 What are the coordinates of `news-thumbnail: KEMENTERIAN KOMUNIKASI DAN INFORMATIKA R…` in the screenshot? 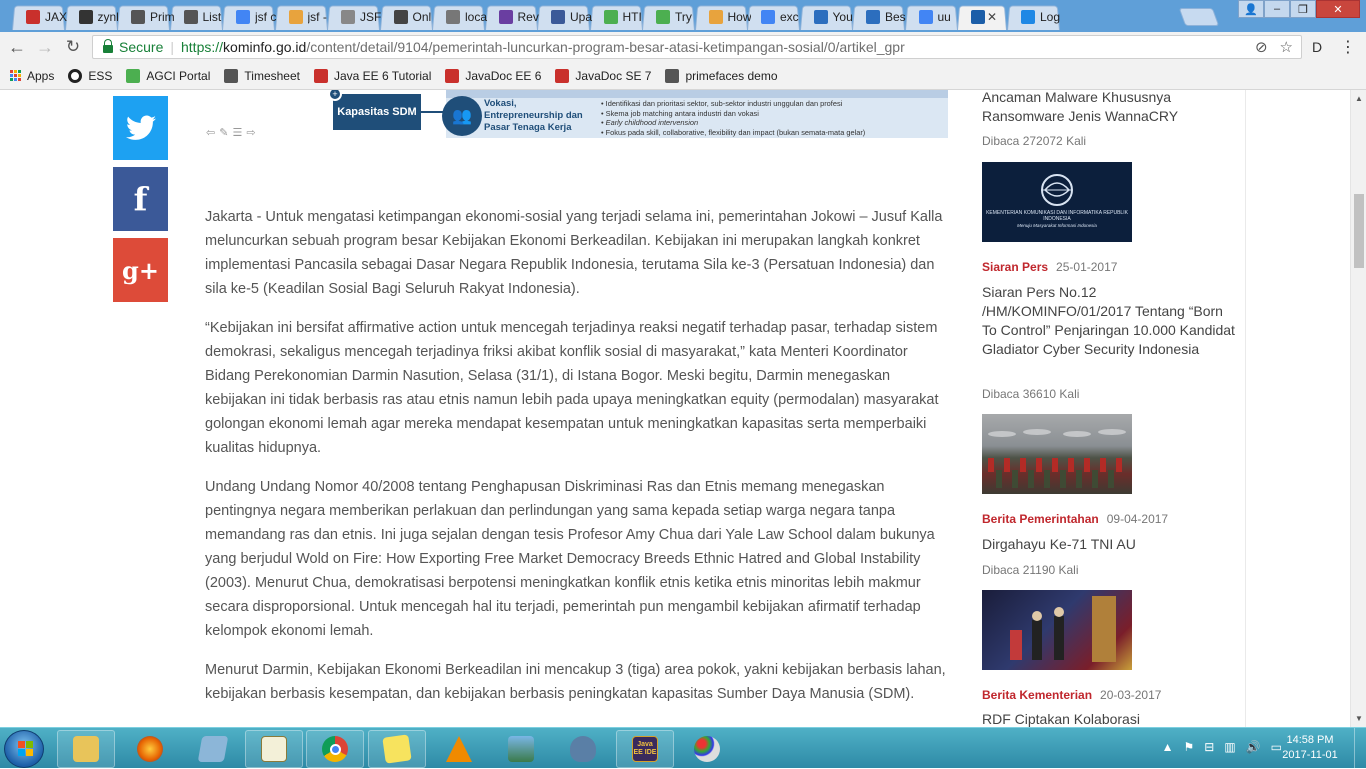 It's located at (1057, 202).